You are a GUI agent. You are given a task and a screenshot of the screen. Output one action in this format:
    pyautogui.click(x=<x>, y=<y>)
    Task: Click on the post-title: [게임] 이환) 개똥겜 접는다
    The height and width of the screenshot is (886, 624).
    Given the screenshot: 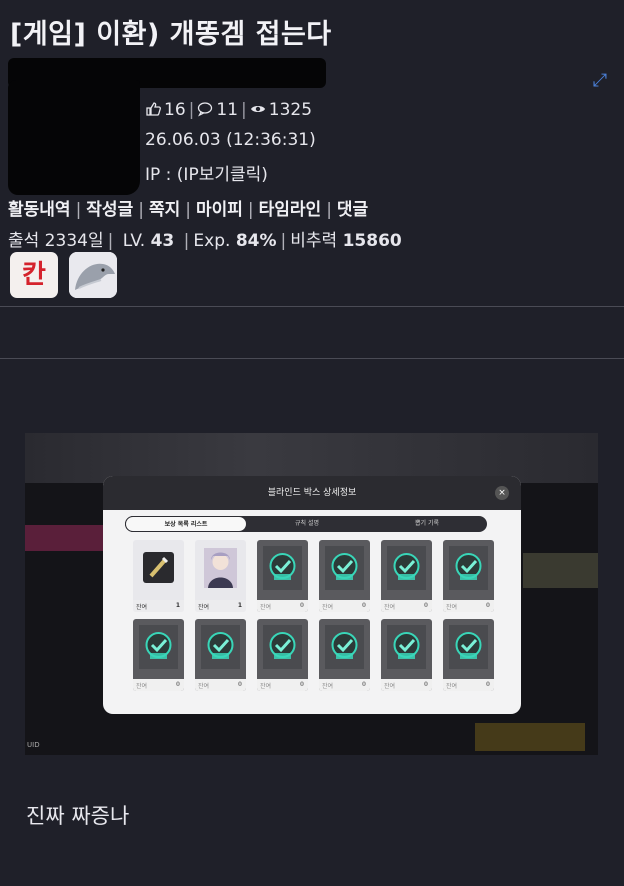 What is the action you would take?
    pyautogui.click(x=171, y=34)
    